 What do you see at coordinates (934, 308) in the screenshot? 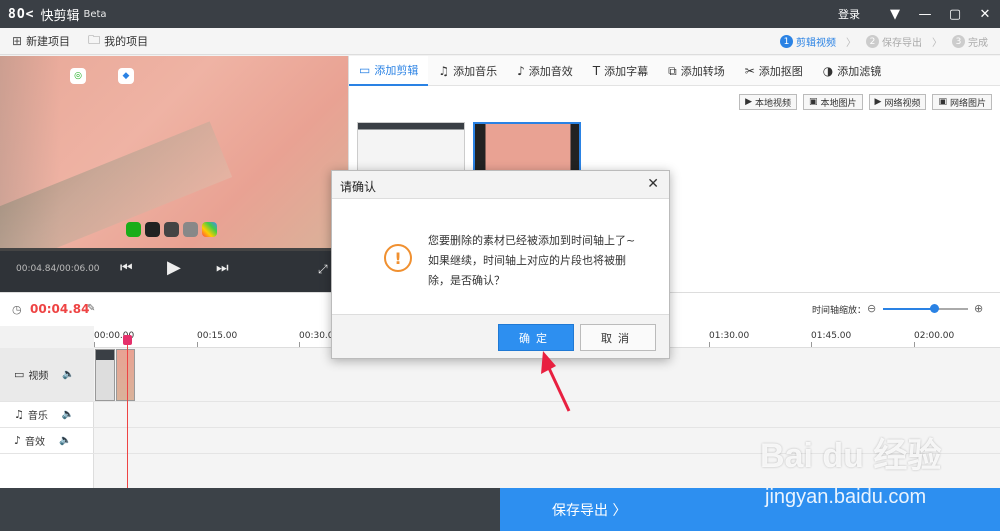
I see `zoom-slider-handle` at bounding box center [934, 308].